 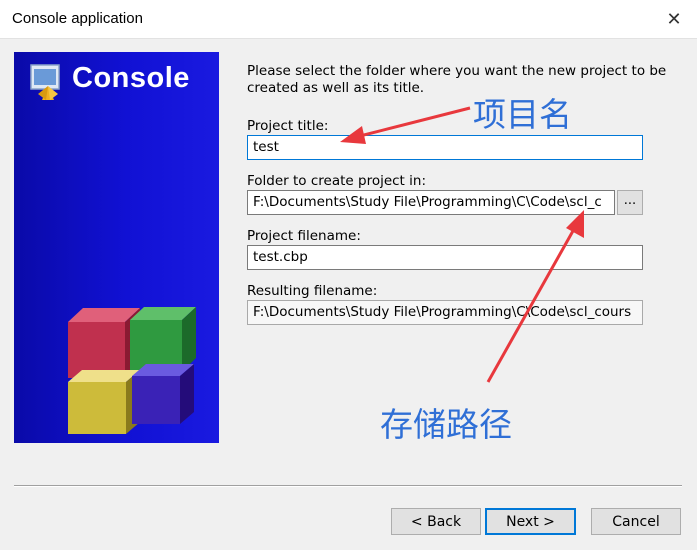 I want to click on project-filename-input: test.cbp, so click(x=445, y=257).